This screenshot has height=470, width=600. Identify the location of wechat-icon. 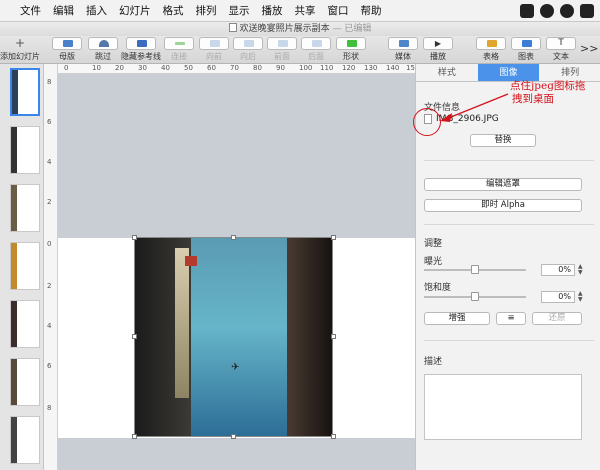
(527, 11).